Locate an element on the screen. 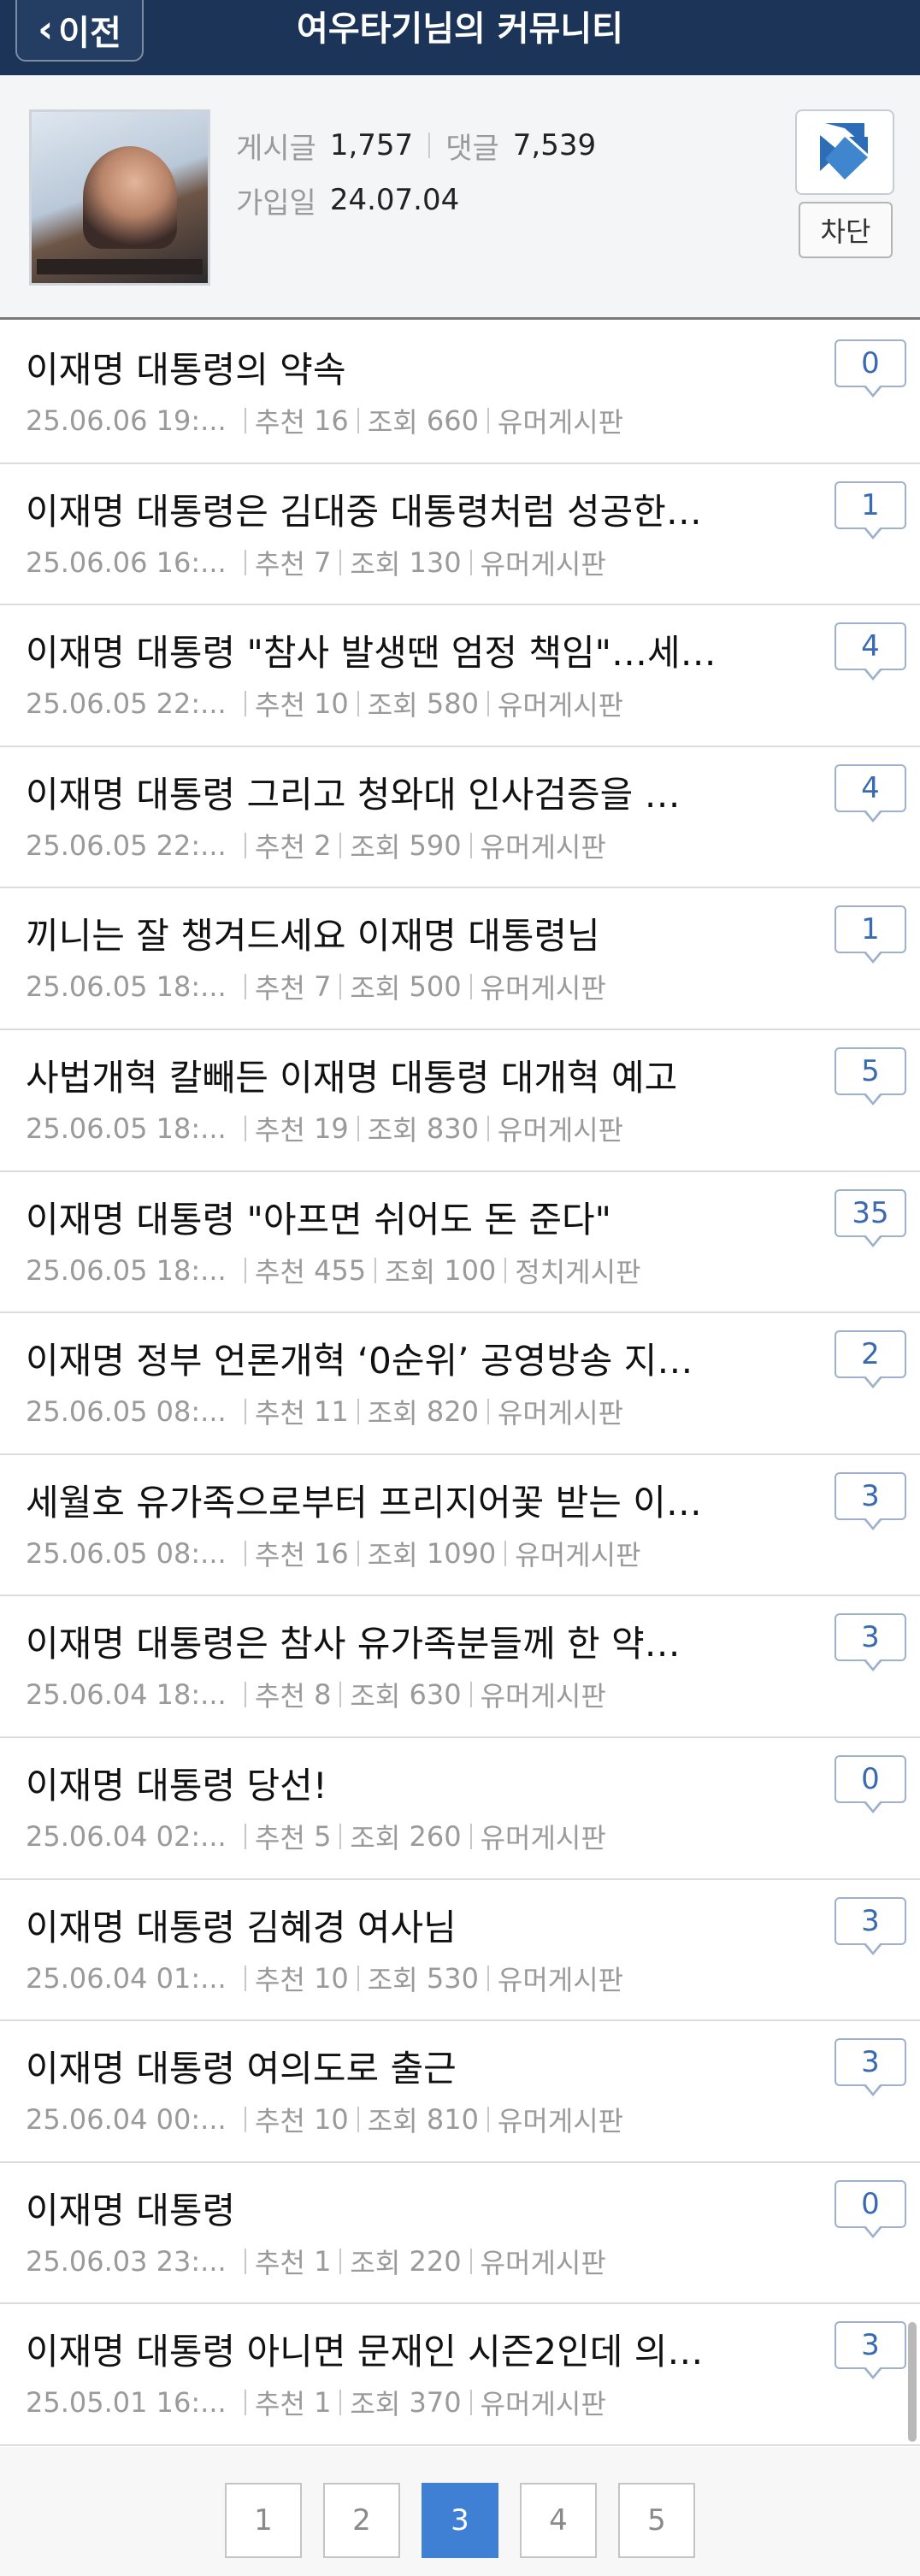  page-button-2: 2 is located at coordinates (361, 2520).